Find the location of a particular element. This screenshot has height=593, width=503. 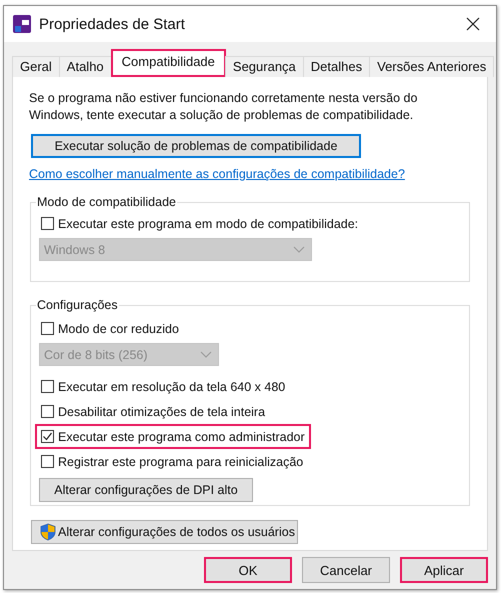

checkmark-icon is located at coordinates (47, 436).